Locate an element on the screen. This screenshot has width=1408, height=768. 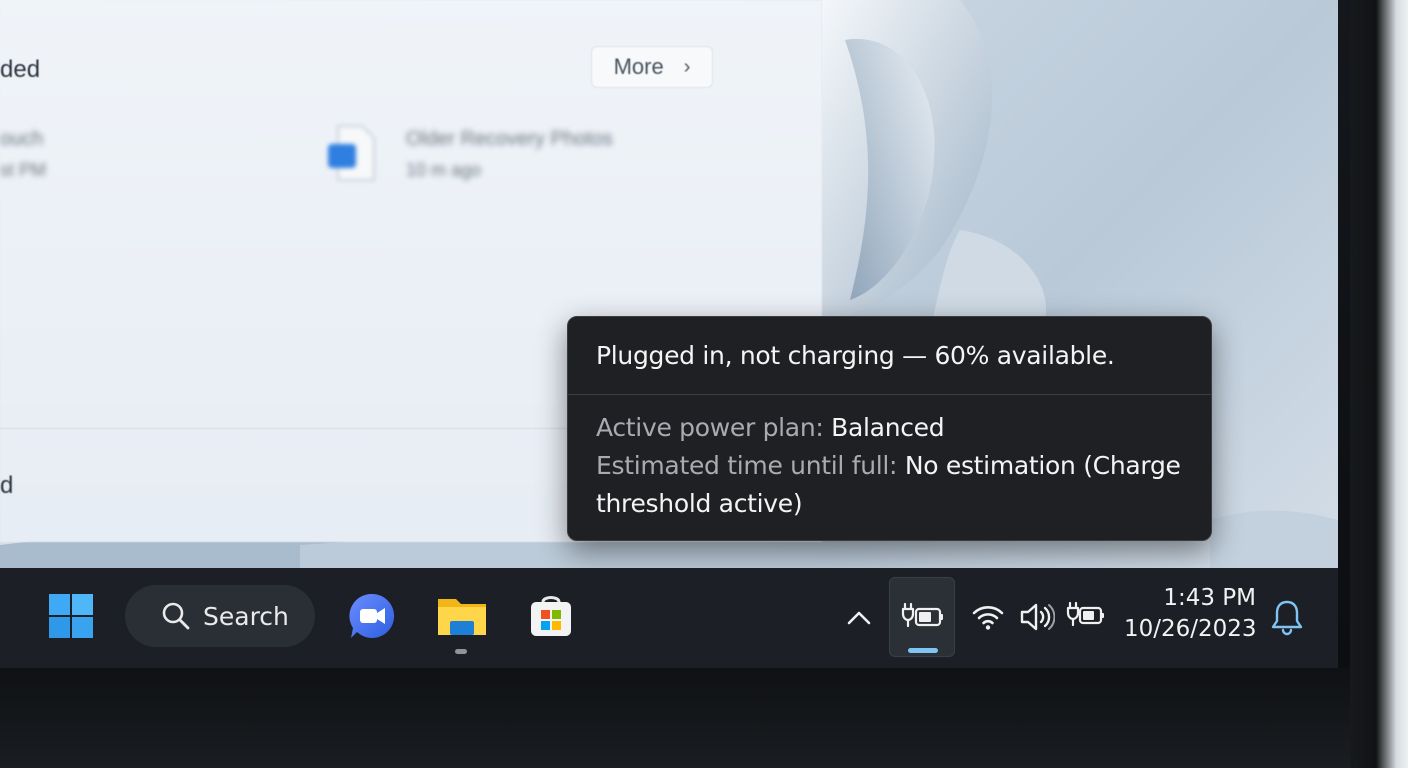
estimate-value-continued: threshold active) is located at coordinates (699, 503).